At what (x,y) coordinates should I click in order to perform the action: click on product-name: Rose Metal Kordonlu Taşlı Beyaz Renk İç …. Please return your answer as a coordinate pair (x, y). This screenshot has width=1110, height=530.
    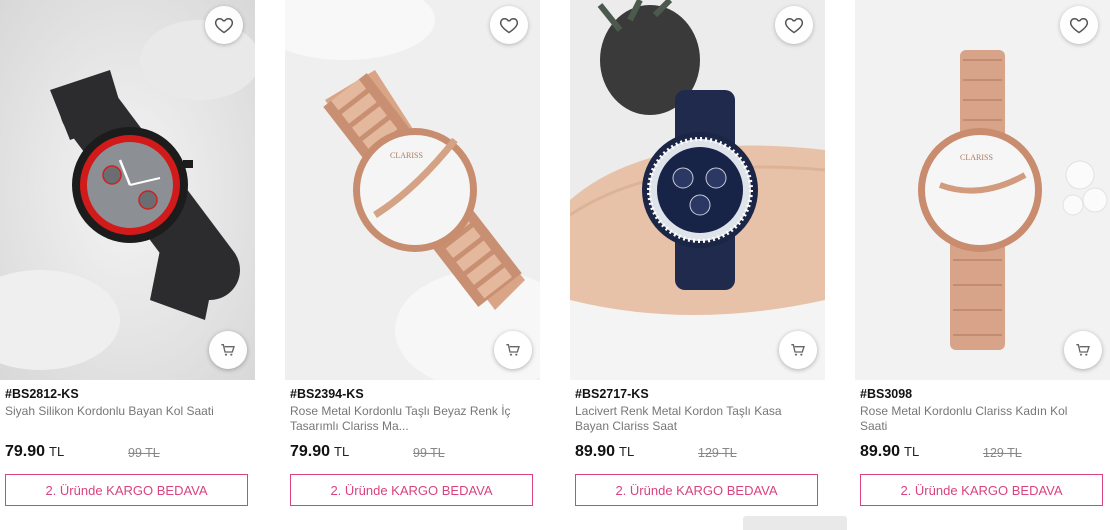
    Looking at the image, I should click on (407, 419).